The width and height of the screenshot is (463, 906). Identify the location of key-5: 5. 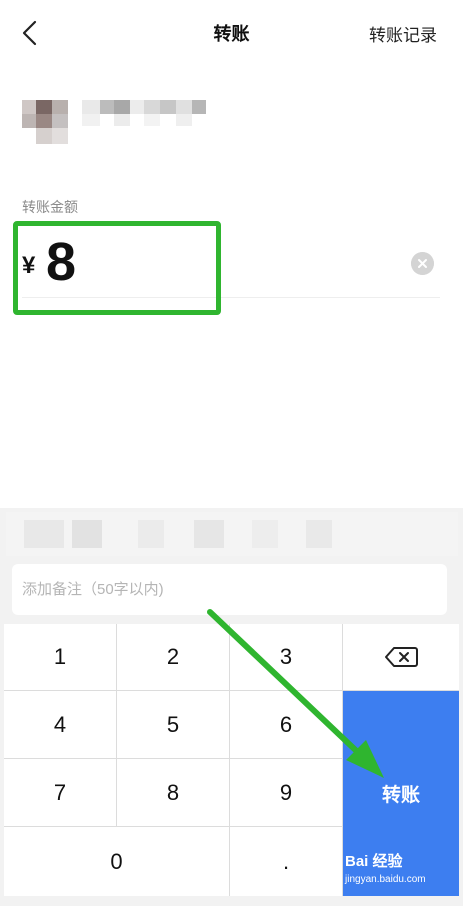
(173, 724).